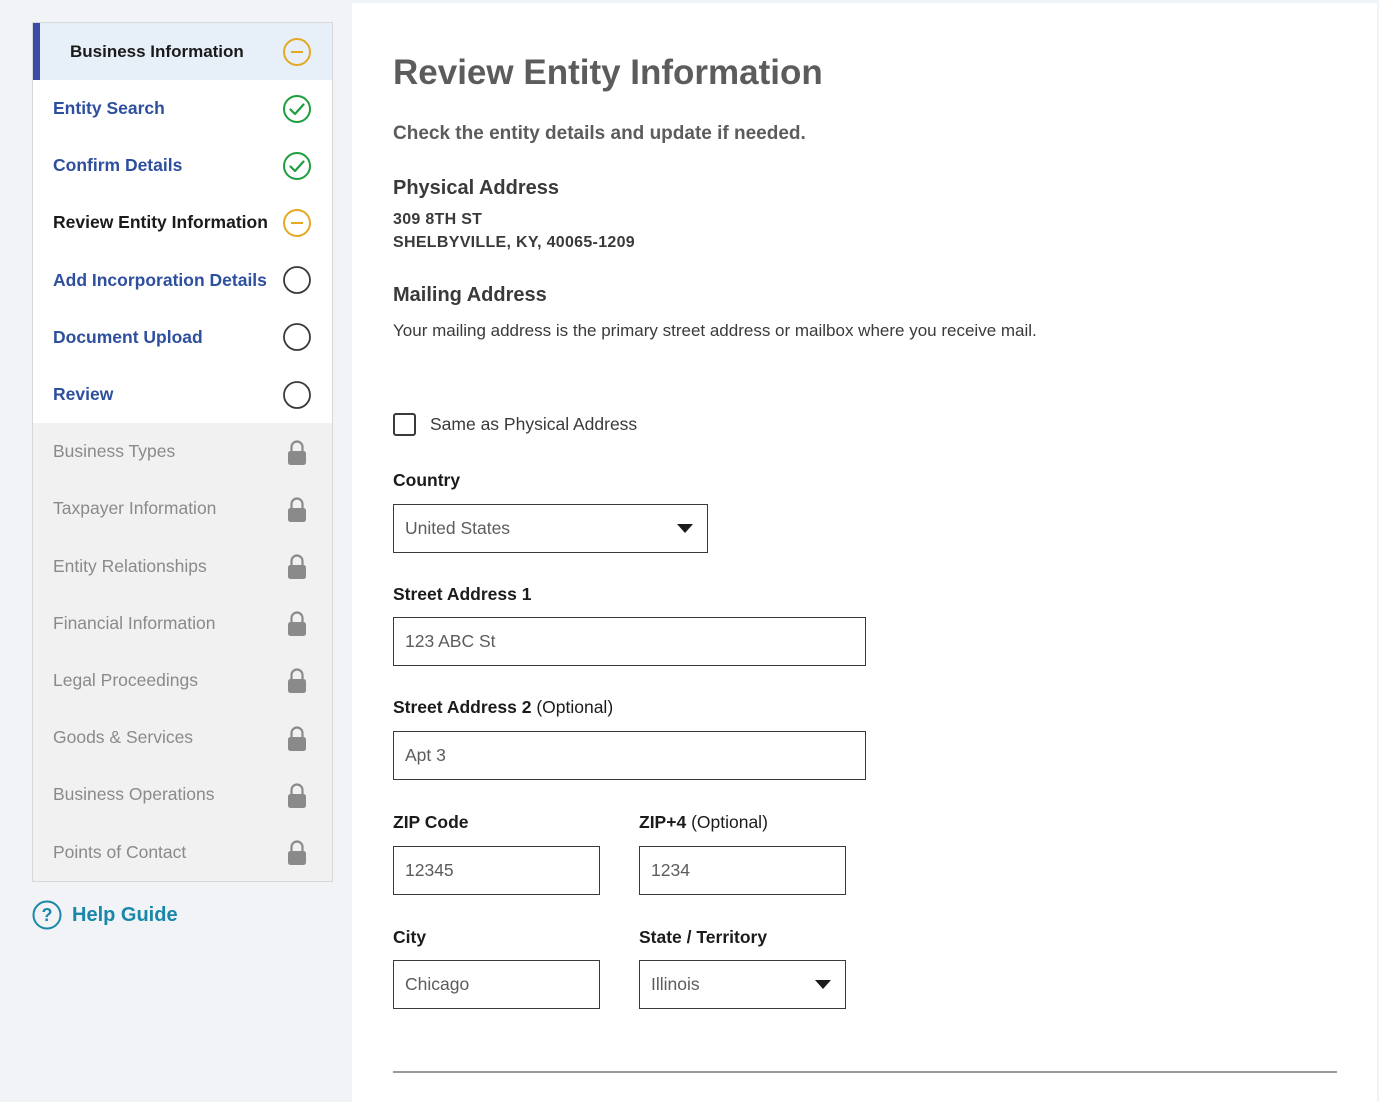 The height and width of the screenshot is (1102, 1379). Describe the element at coordinates (438, 219) in the screenshot. I see `physical-address-line1: 309 8TH ST` at that location.